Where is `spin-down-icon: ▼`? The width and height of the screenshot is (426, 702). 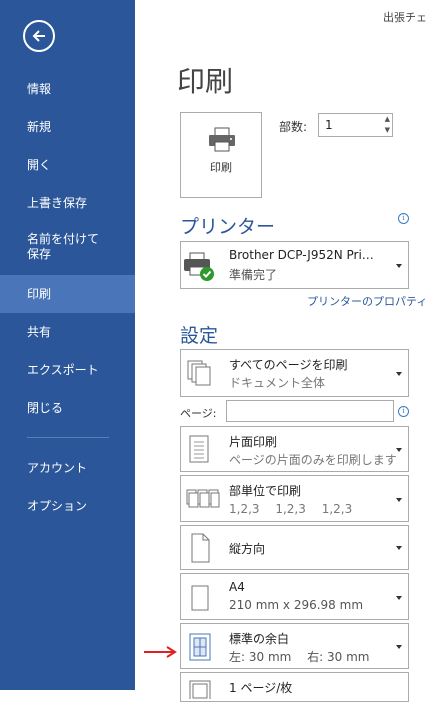 spin-down-icon: ▼ is located at coordinates (387, 130).